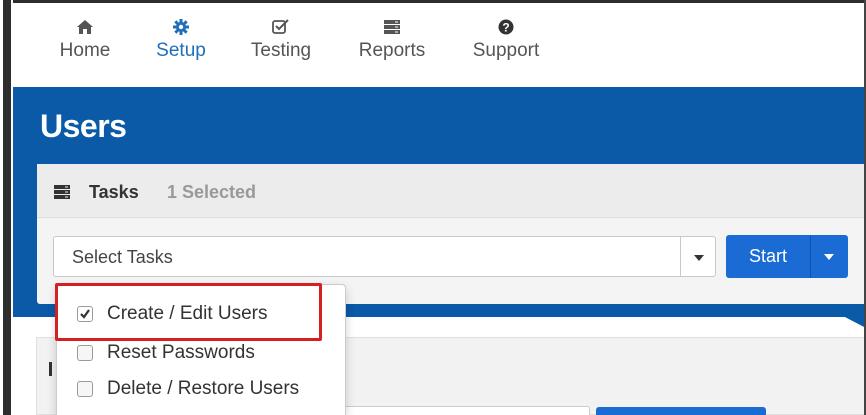 This screenshot has width=866, height=415. What do you see at coordinates (187, 313) in the screenshot?
I see `menu-item-label: Create / Edit Users` at bounding box center [187, 313].